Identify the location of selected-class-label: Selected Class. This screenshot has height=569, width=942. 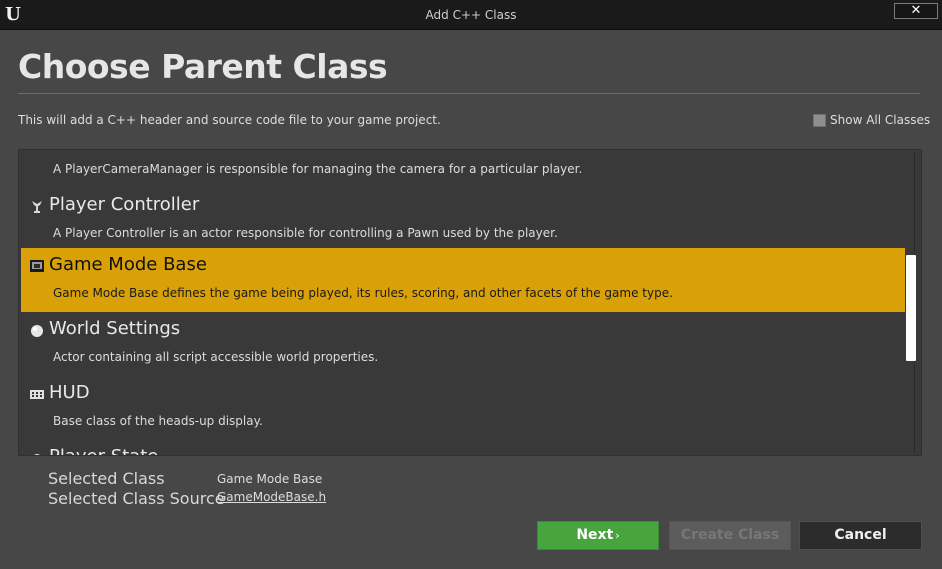
(106, 478).